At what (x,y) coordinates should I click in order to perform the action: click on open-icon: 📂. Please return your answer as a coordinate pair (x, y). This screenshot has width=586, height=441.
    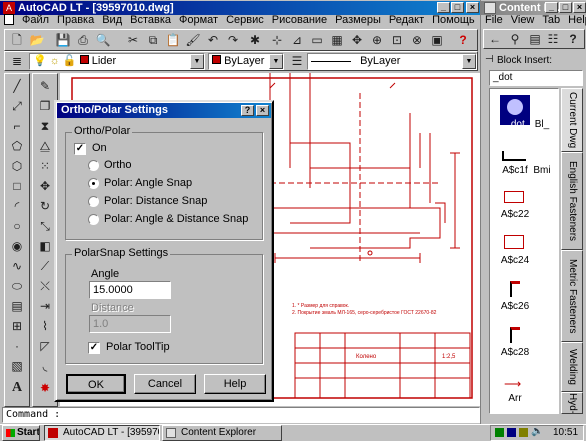
    Looking at the image, I should click on (37, 40).